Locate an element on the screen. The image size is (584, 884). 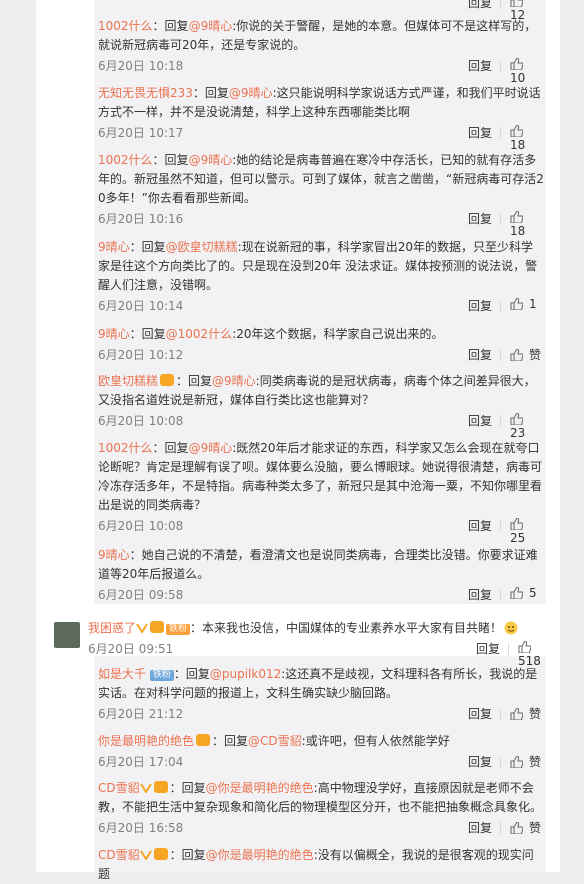
reply-time: 6月20日 10:08 is located at coordinates (141, 526).